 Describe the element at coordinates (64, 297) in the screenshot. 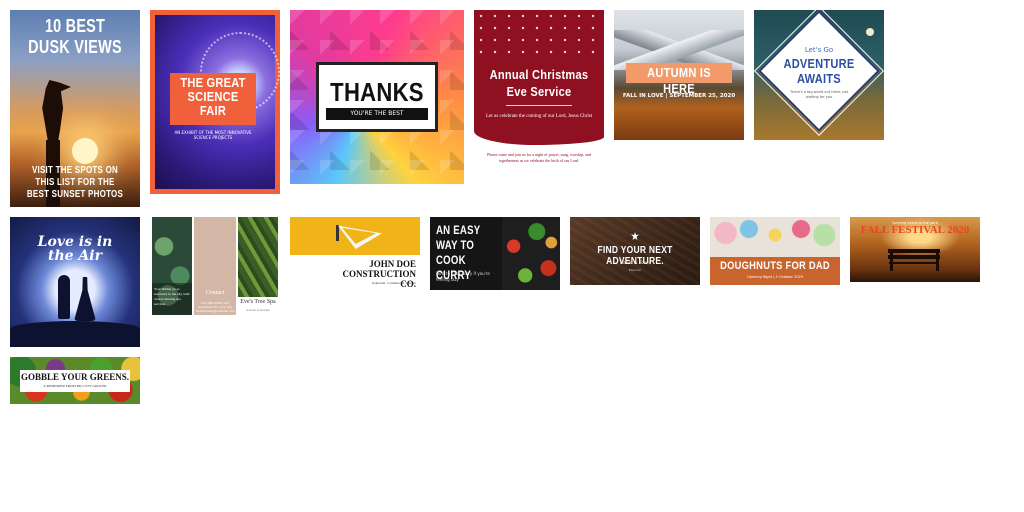

I see `groom-silhouette` at that location.